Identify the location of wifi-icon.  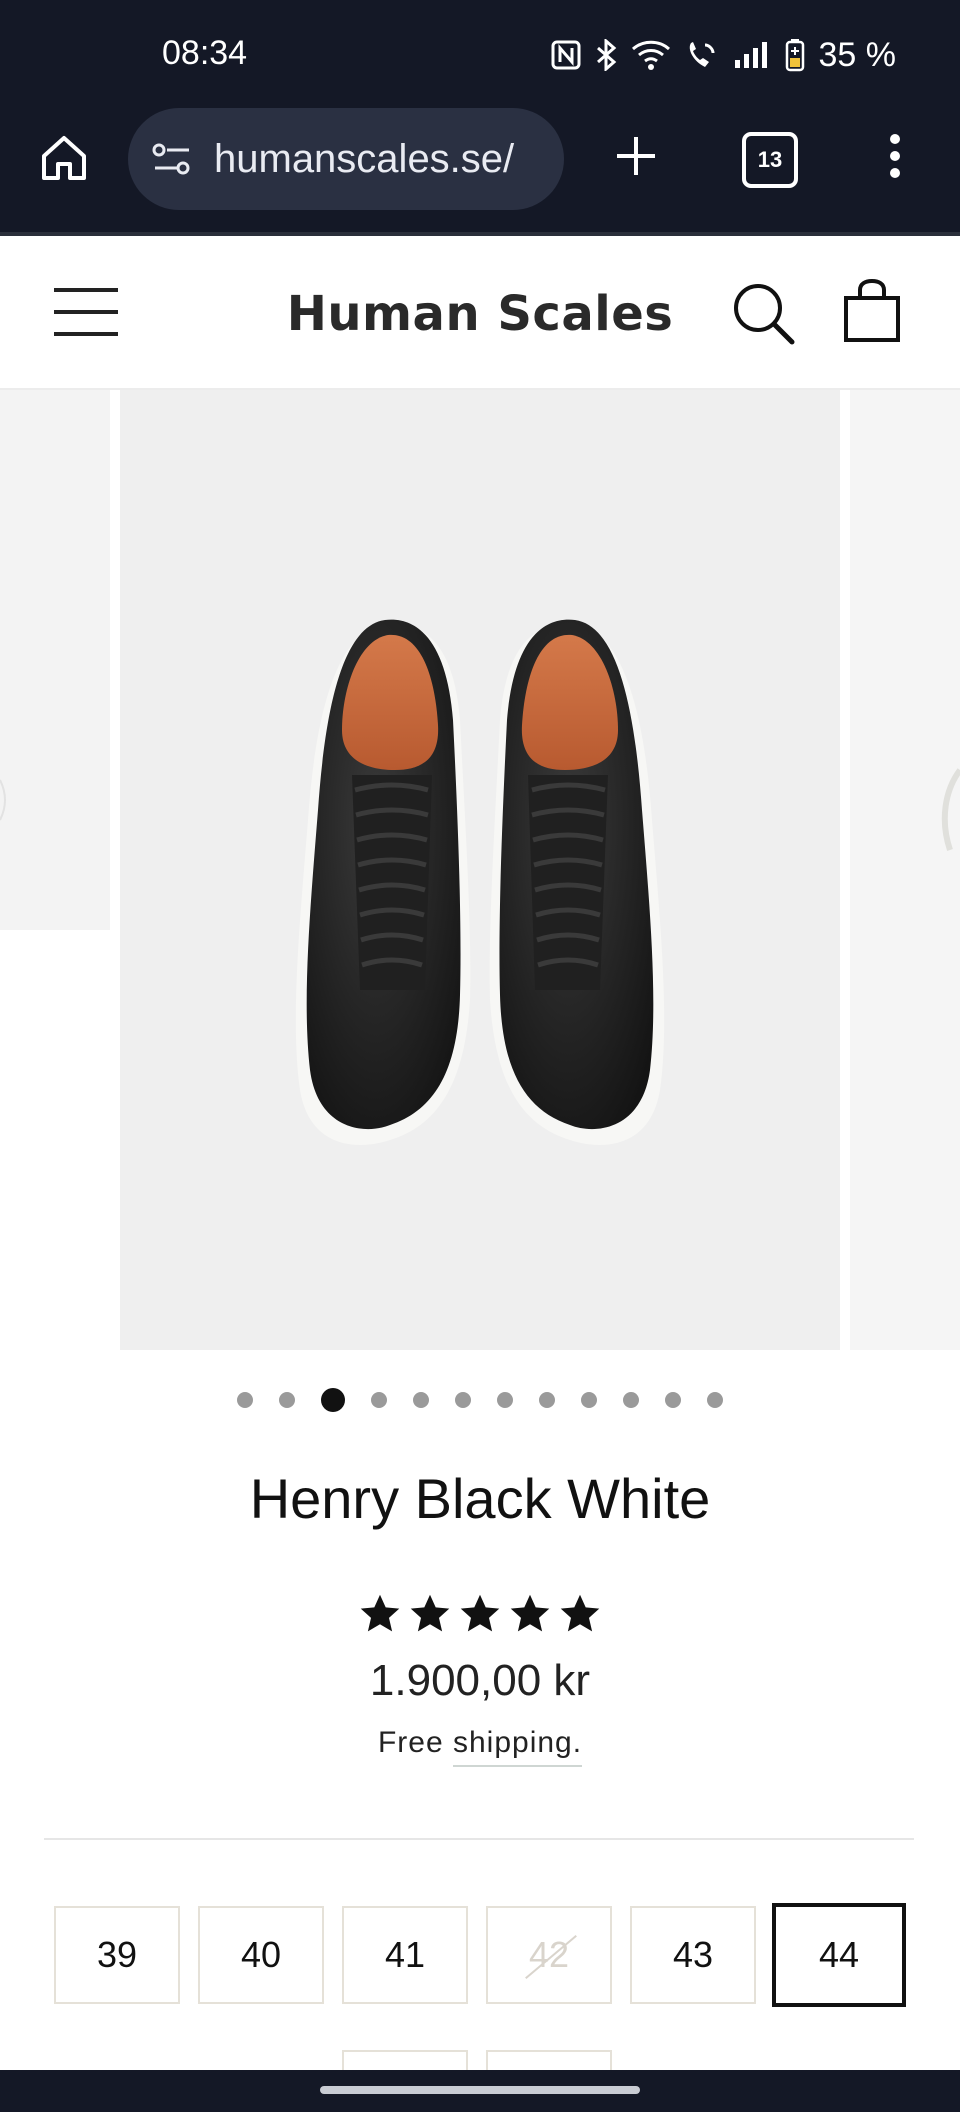
(651, 55).